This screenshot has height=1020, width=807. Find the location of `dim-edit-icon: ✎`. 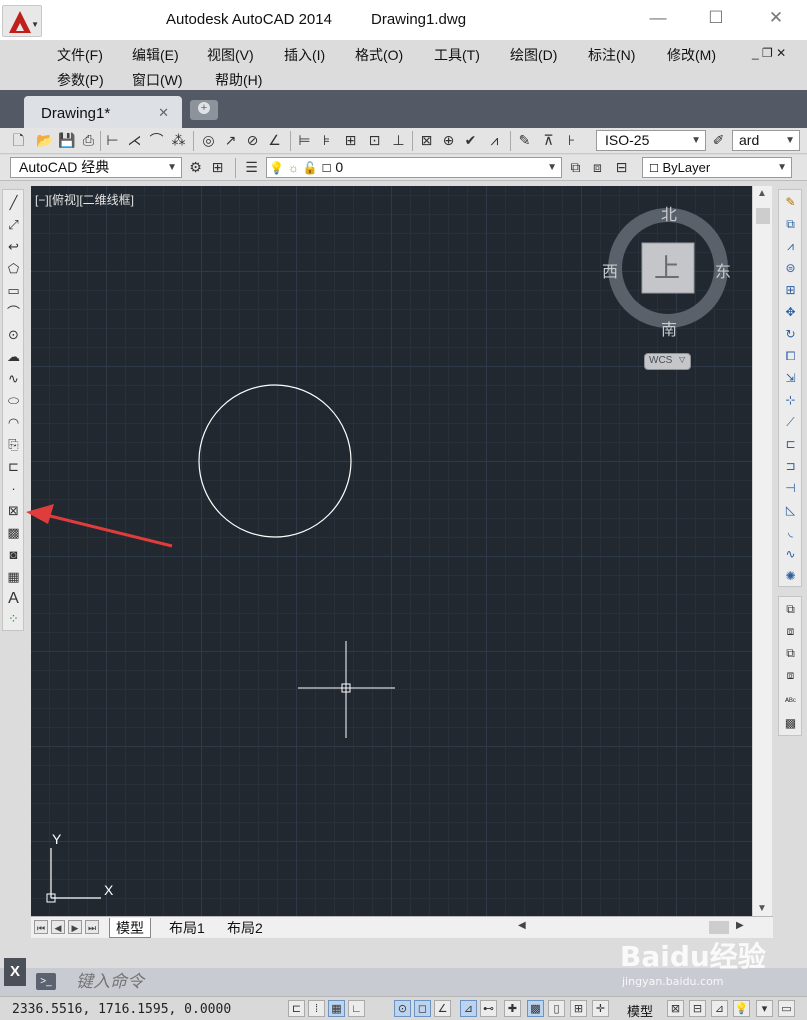

dim-edit-icon: ✎ is located at coordinates (524, 140).